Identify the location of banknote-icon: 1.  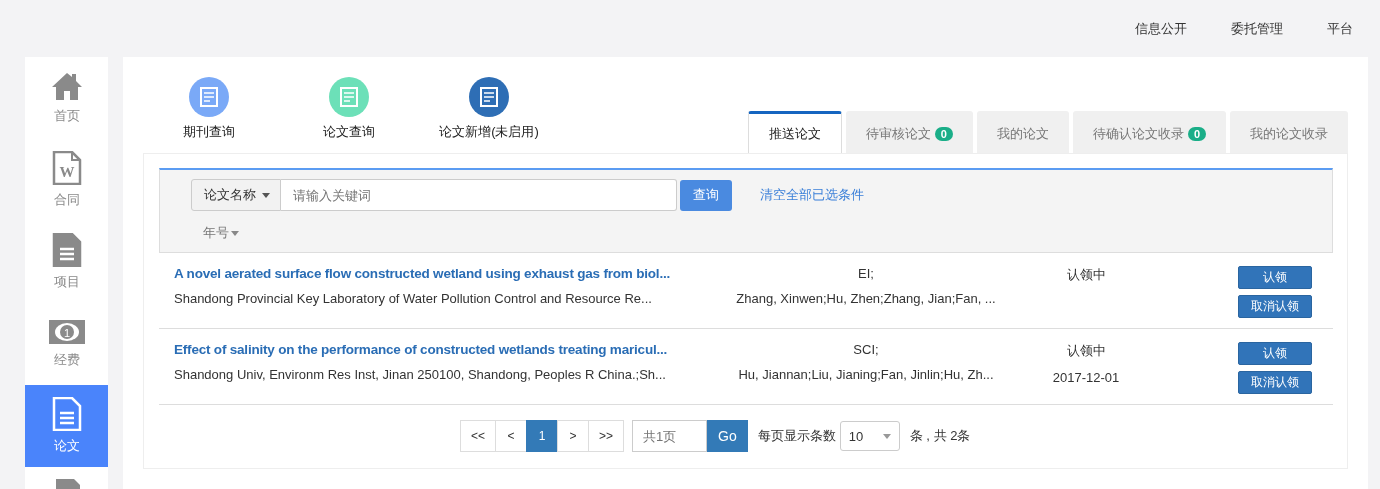
(66, 332).